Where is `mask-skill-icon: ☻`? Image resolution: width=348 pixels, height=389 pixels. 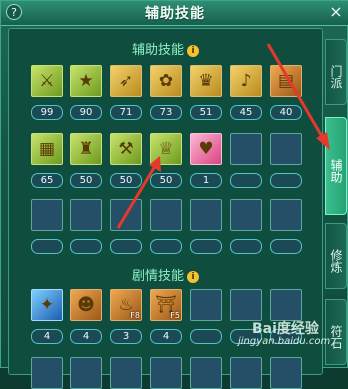 mask-skill-icon: ☻ is located at coordinates (86, 305).